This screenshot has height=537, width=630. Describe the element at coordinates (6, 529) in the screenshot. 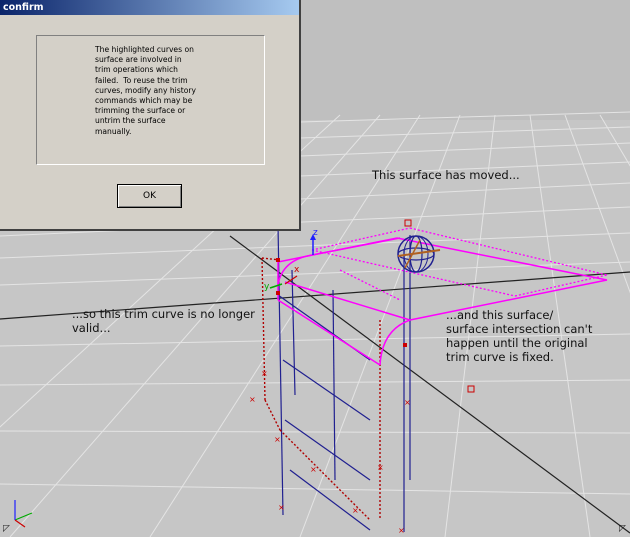

I see `corner-resize-icon-left: ◸` at that location.